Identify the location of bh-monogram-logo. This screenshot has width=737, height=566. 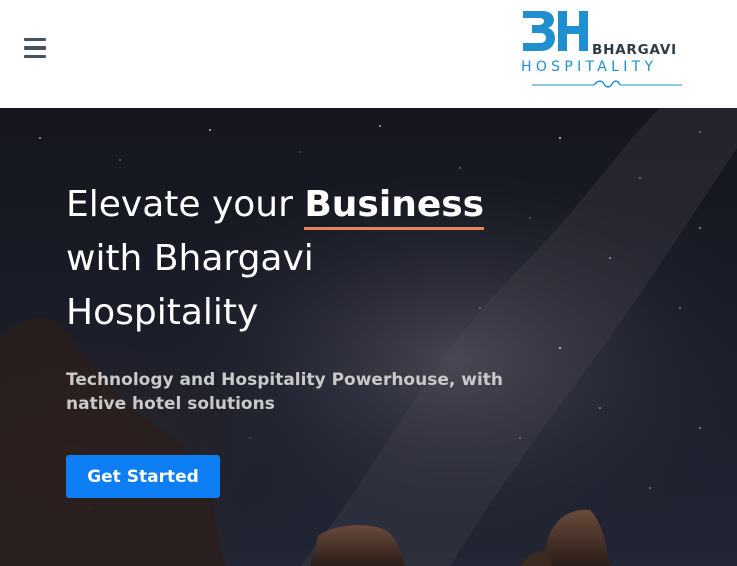
(555, 31).